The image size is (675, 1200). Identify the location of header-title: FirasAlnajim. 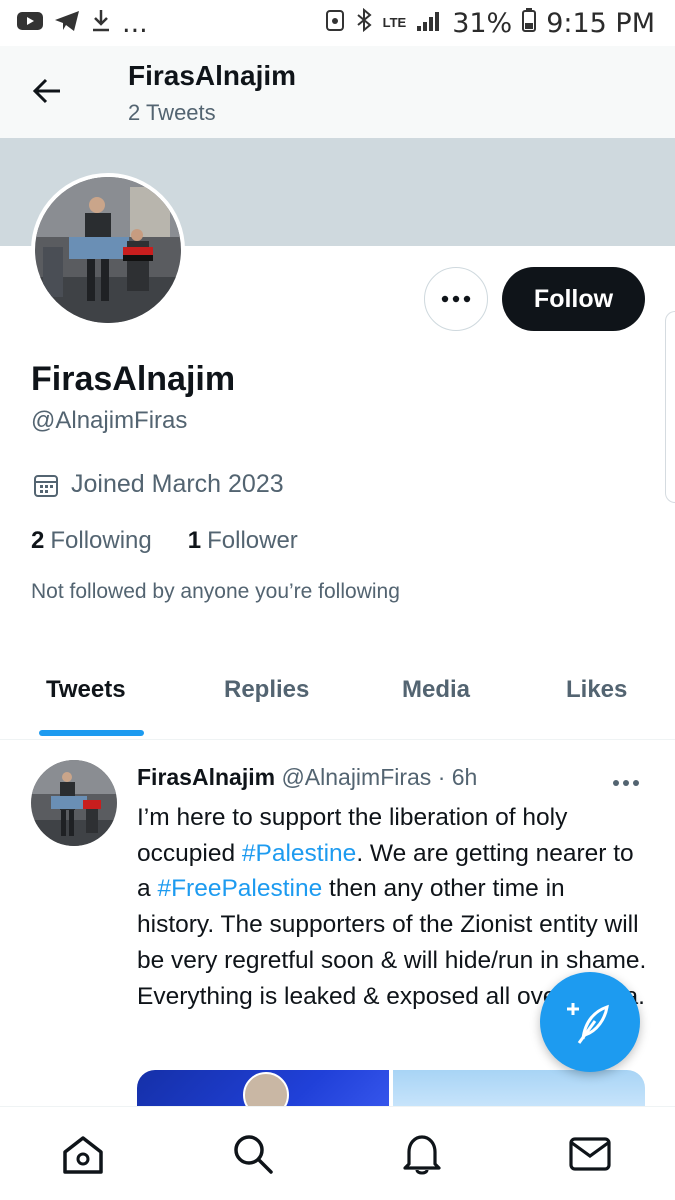
(212, 75).